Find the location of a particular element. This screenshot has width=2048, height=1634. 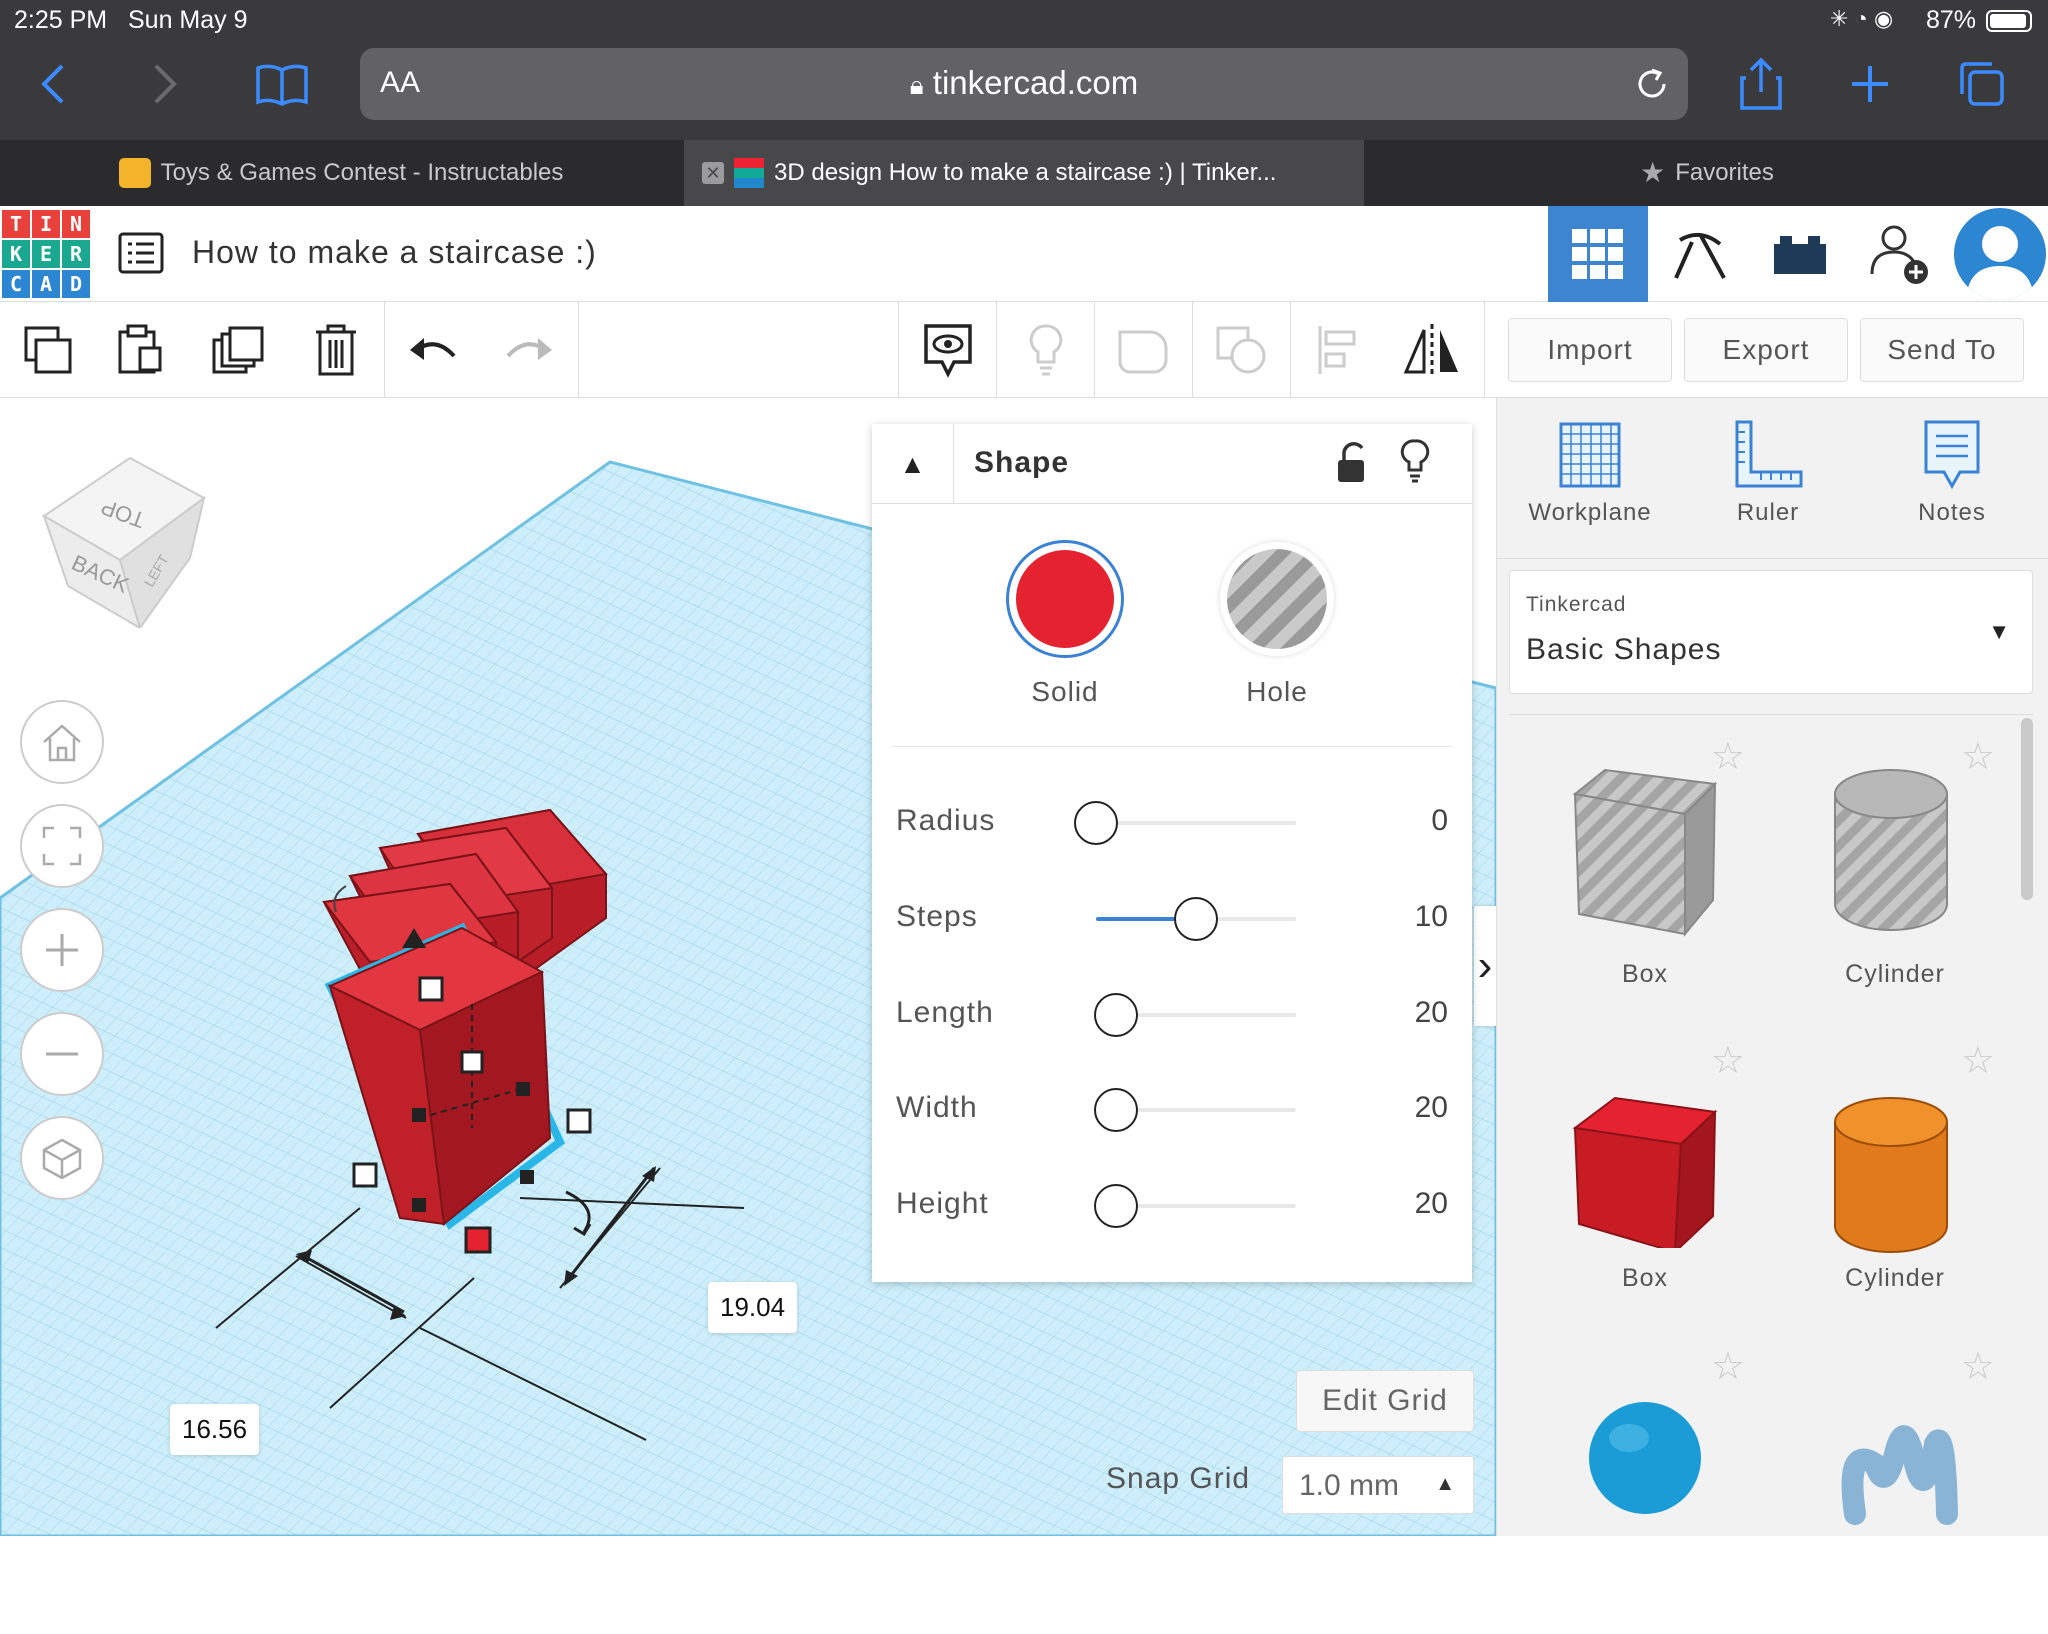

send-to-button: Send To is located at coordinates (1942, 350).